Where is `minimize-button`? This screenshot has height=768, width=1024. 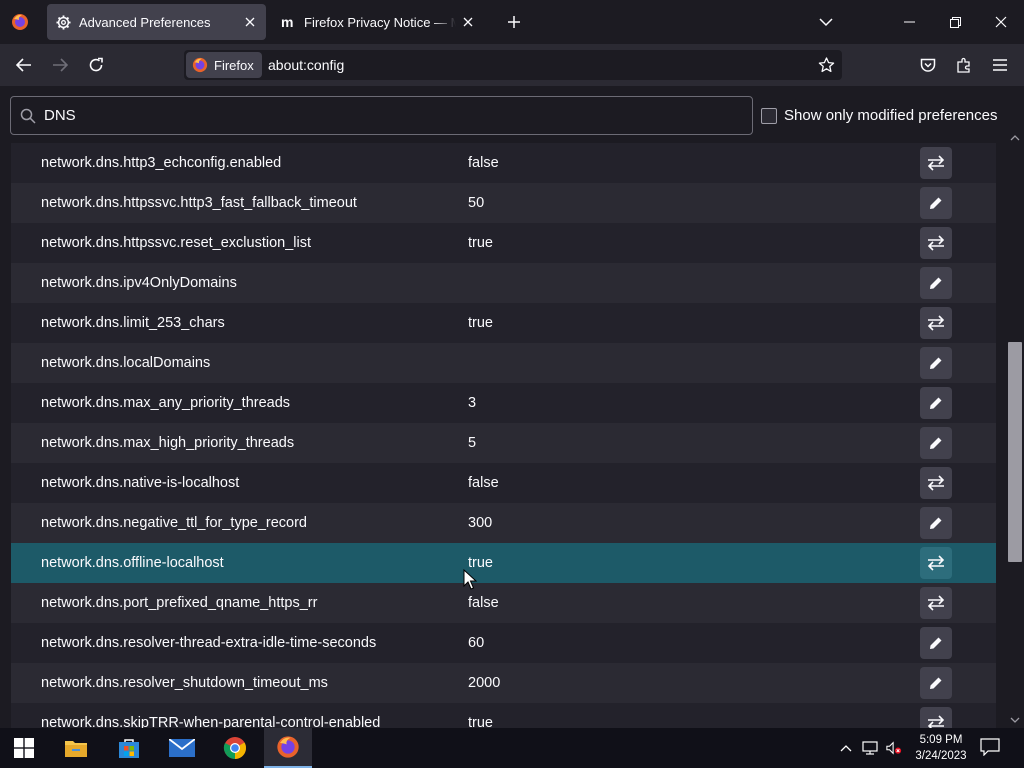
minimize-button is located at coordinates (909, 22).